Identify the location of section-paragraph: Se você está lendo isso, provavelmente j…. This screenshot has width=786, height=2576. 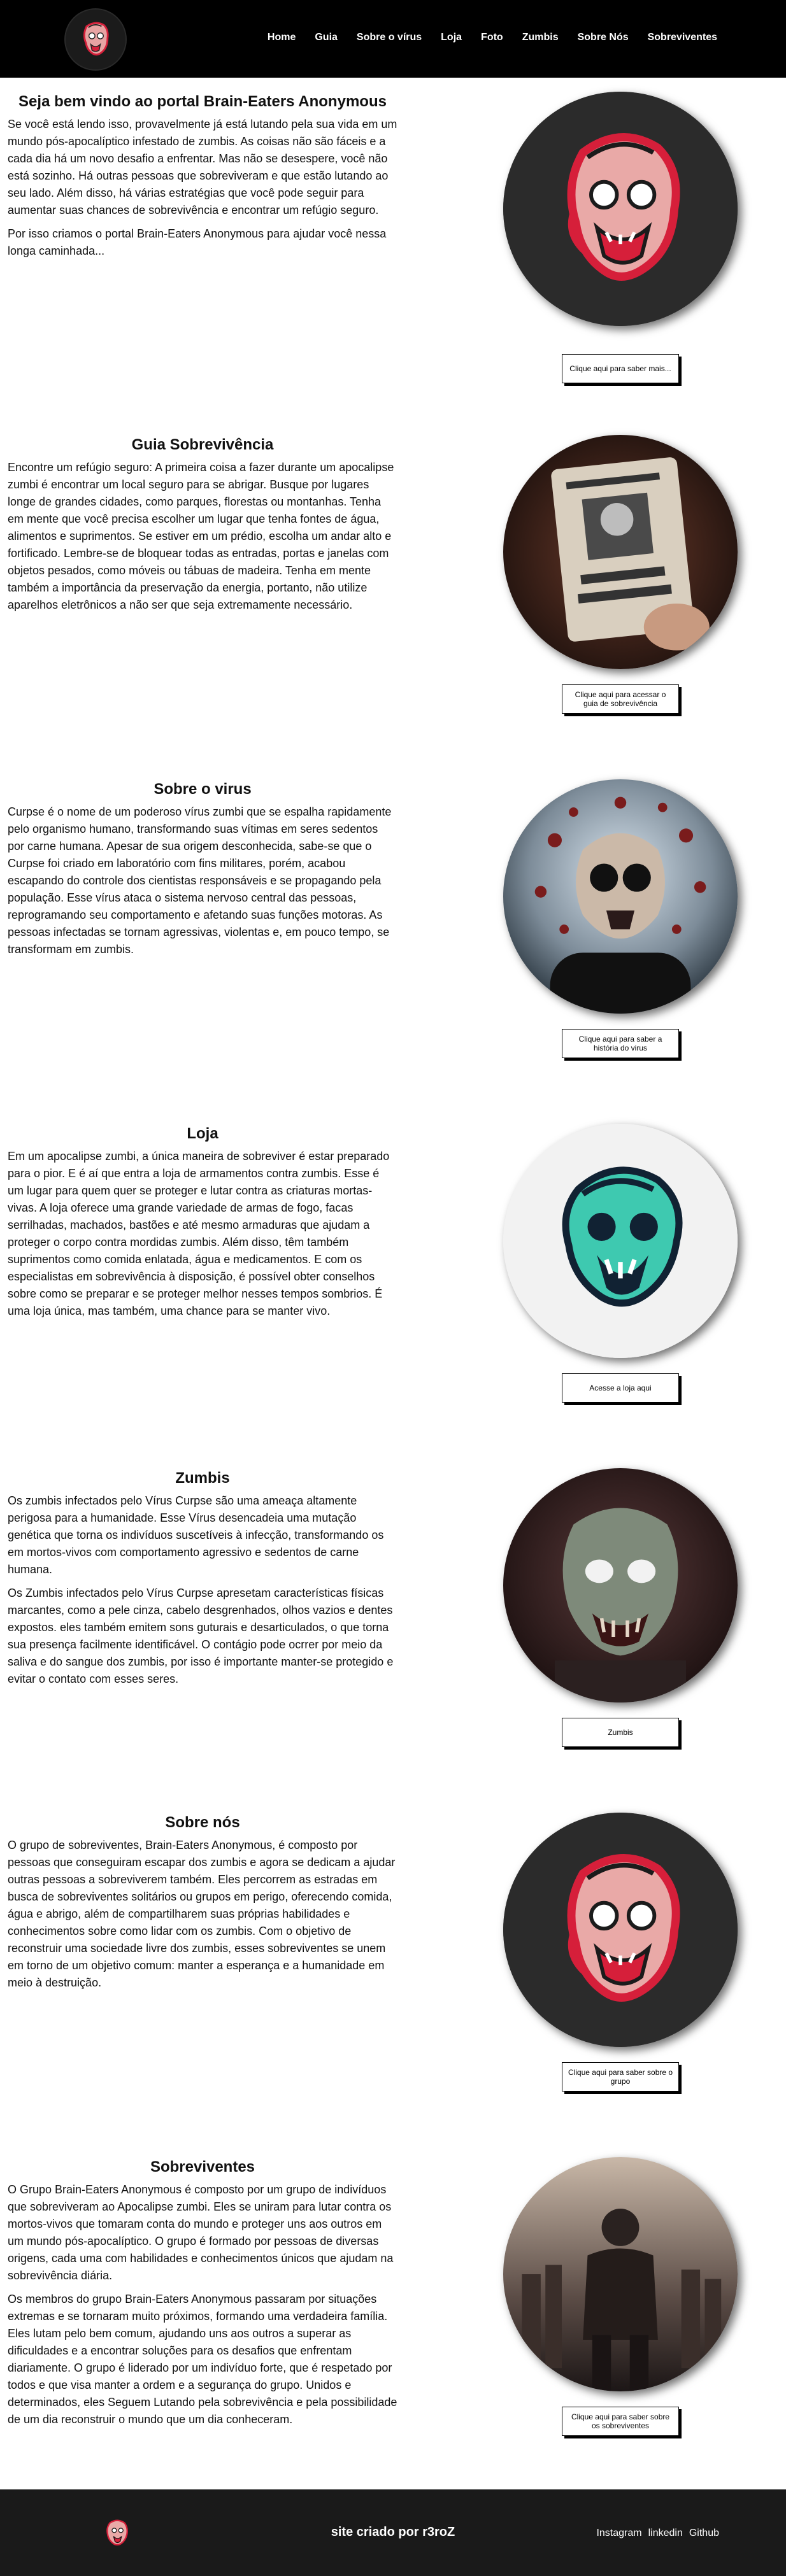
(202, 167).